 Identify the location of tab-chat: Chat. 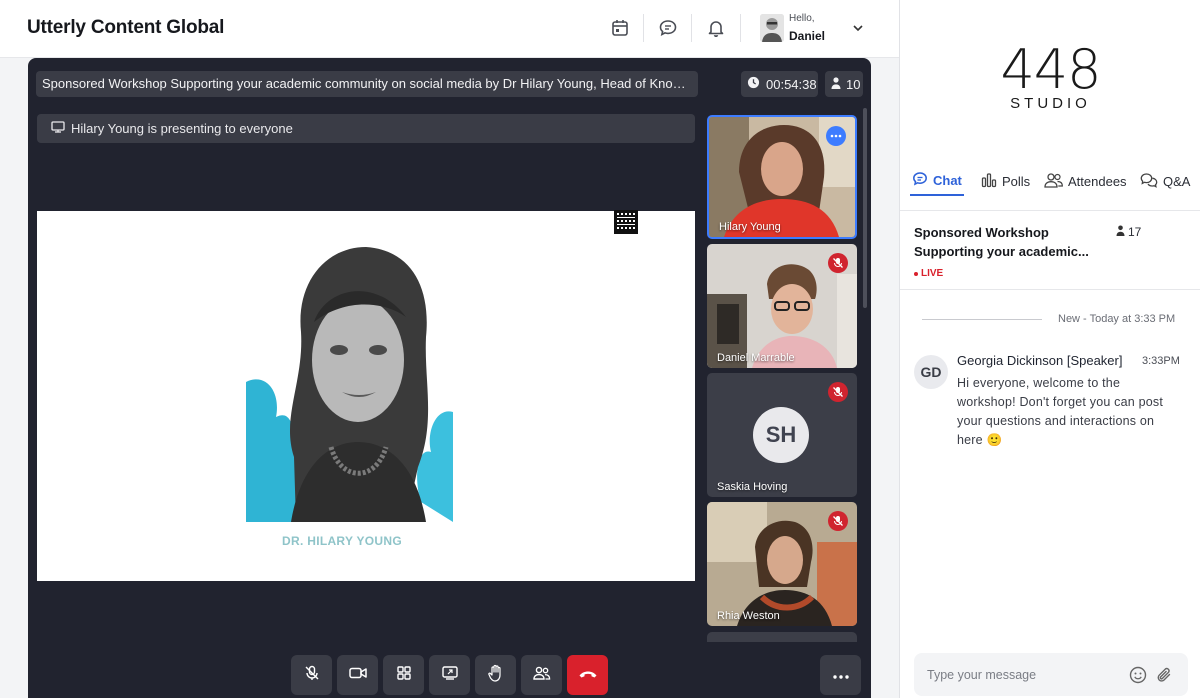
(937, 181).